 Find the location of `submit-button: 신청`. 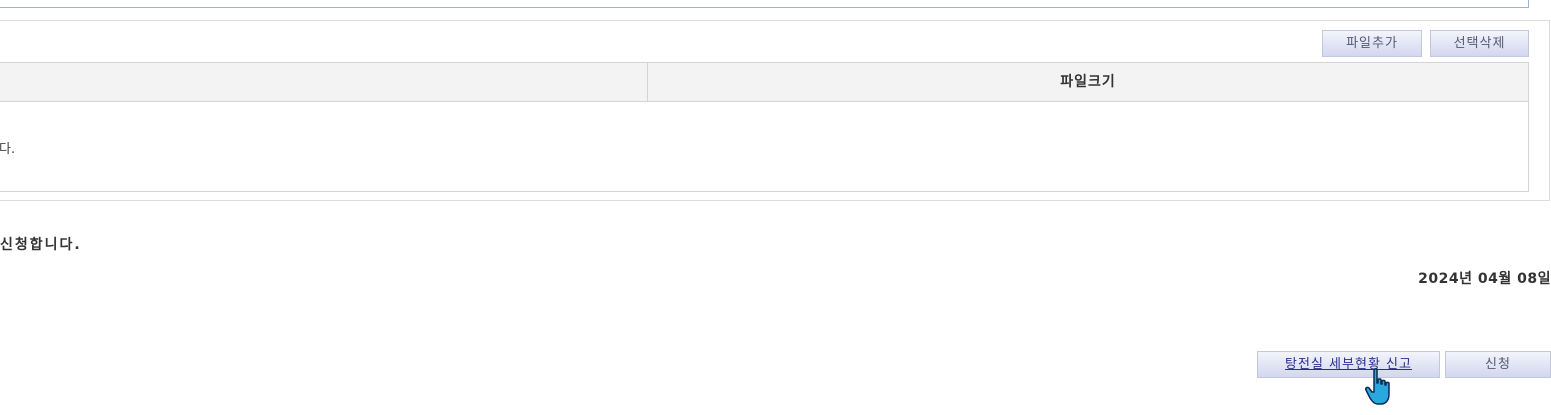

submit-button: 신청 is located at coordinates (1498, 364).